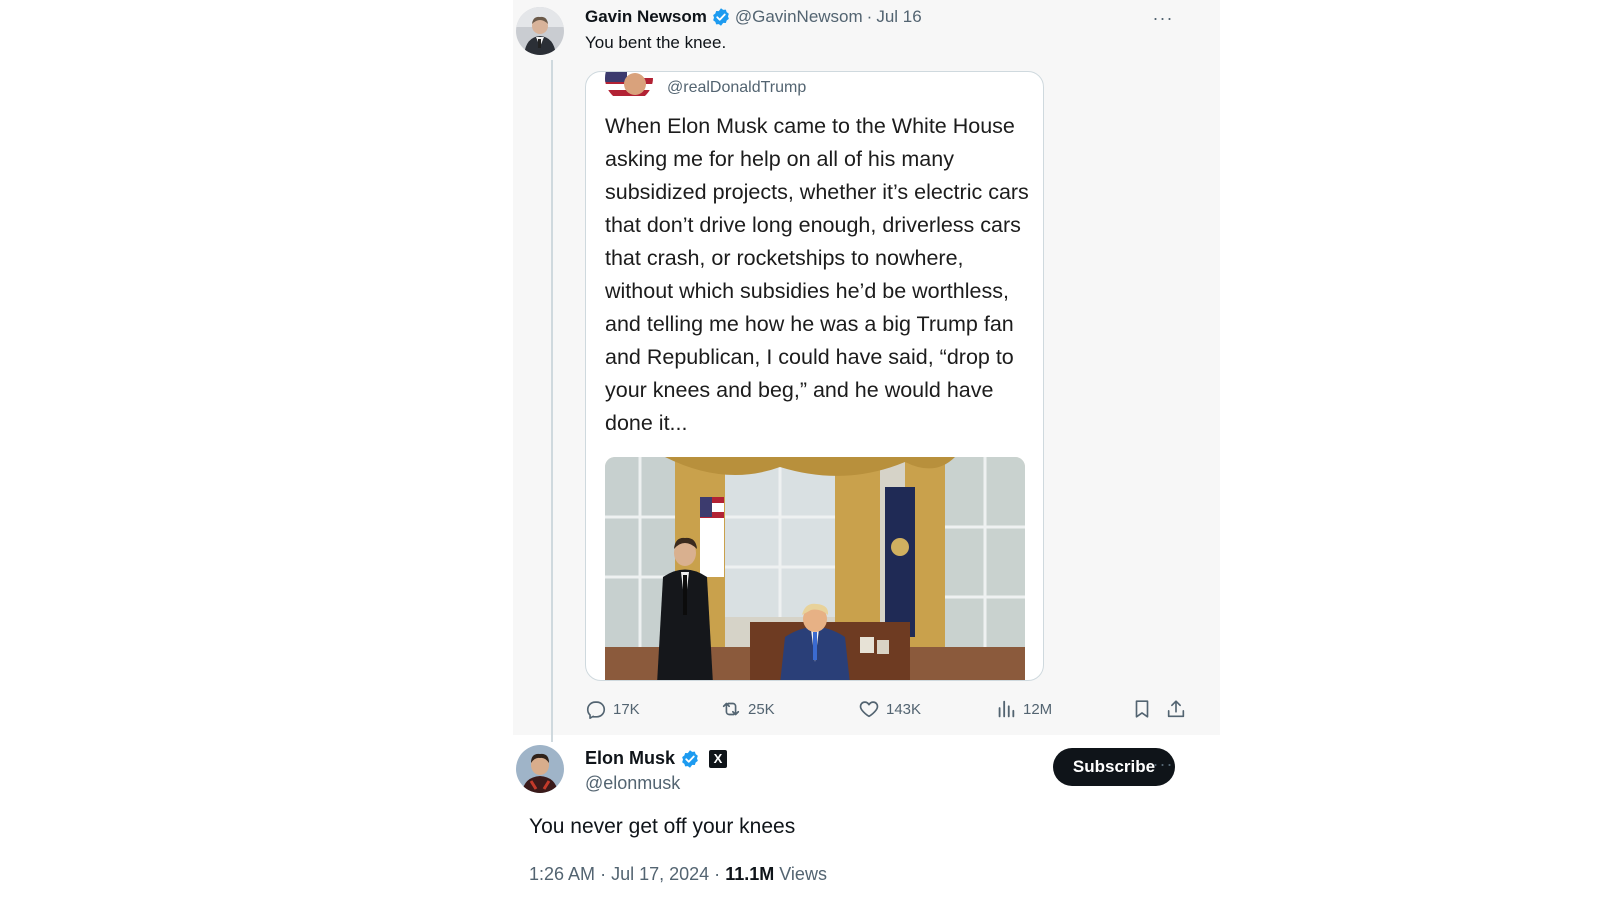 The width and height of the screenshot is (1600, 900). What do you see at coordinates (612, 709) in the screenshot?
I see `reply-button: 17K` at bounding box center [612, 709].